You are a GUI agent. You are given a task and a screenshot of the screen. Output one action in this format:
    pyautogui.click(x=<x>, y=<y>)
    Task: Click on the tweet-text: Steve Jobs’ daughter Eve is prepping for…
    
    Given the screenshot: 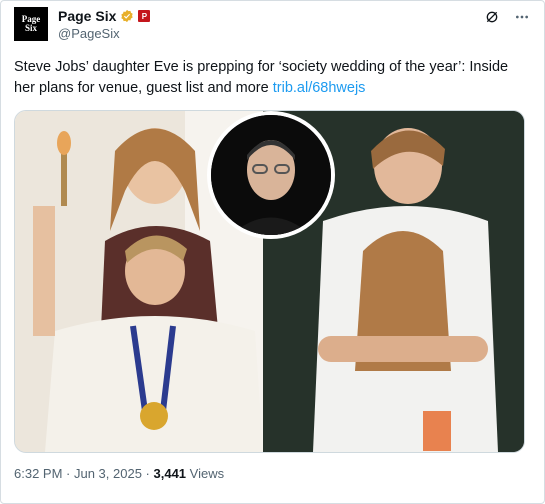 What is the action you would take?
    pyautogui.click(x=269, y=78)
    